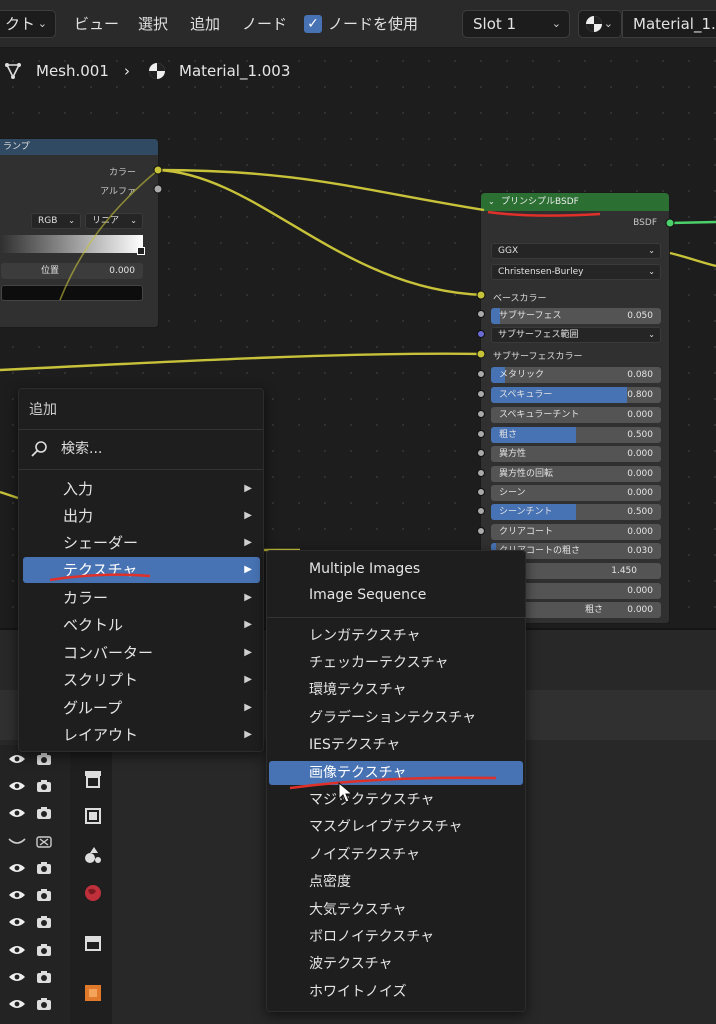 This screenshot has height=1024, width=716. I want to click on collection-tab-icon, so click(93, 943).